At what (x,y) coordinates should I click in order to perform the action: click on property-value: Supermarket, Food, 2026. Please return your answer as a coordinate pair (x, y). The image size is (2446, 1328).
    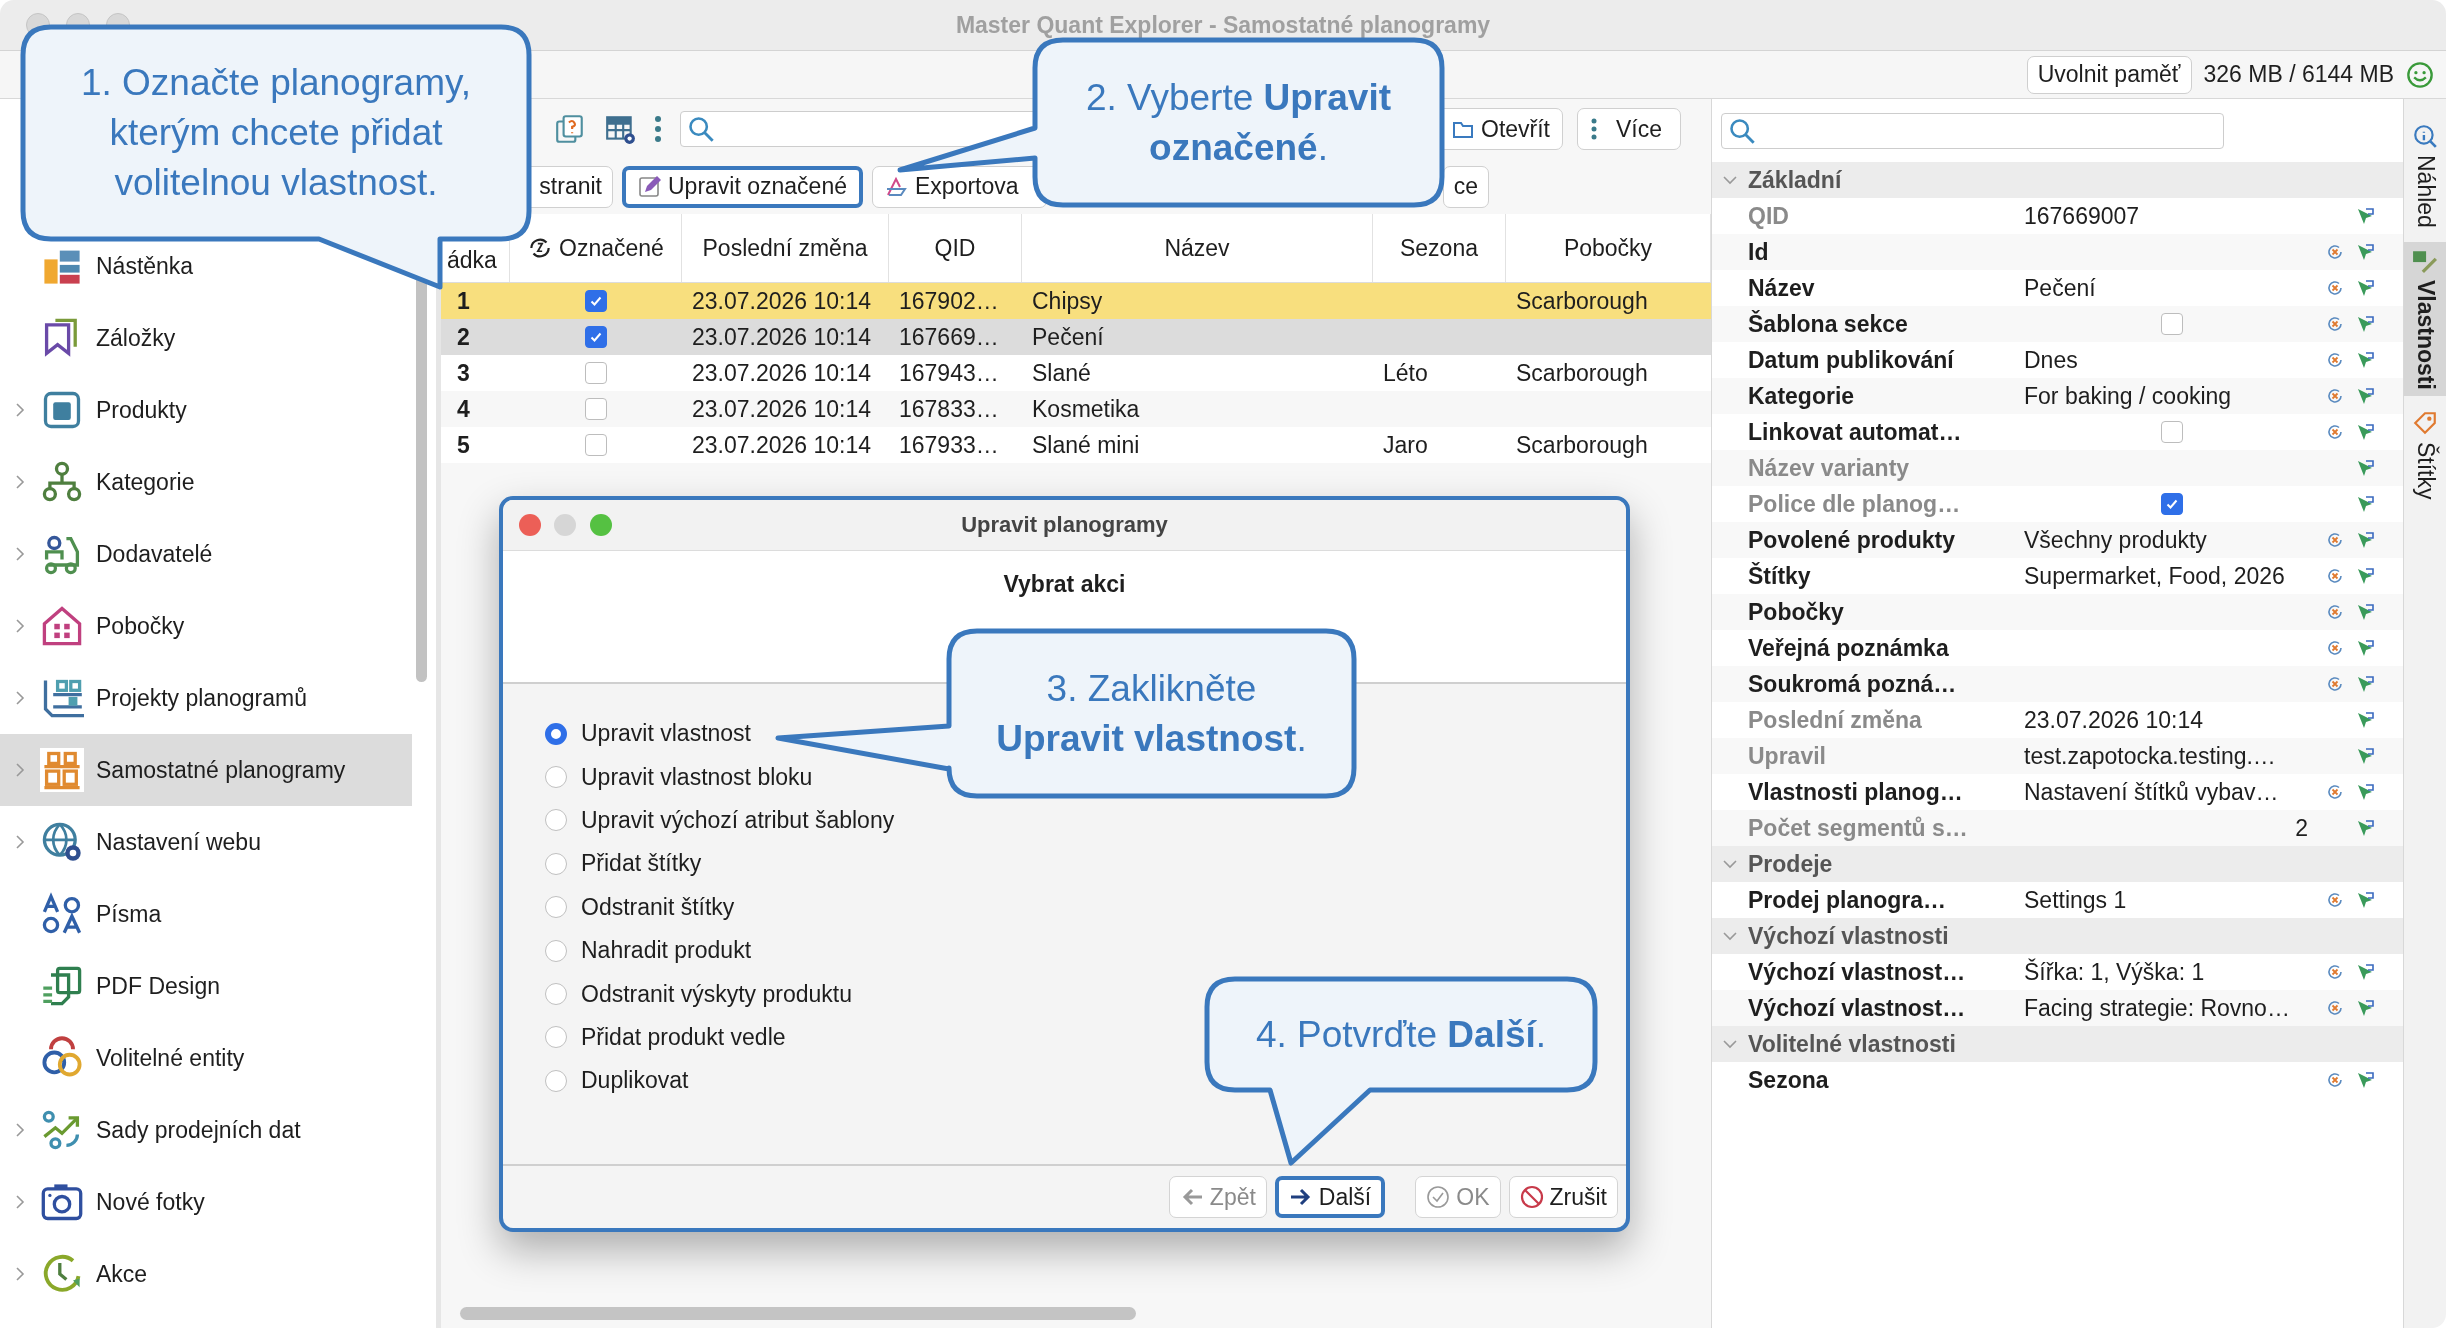
    Looking at the image, I should click on (2154, 576).